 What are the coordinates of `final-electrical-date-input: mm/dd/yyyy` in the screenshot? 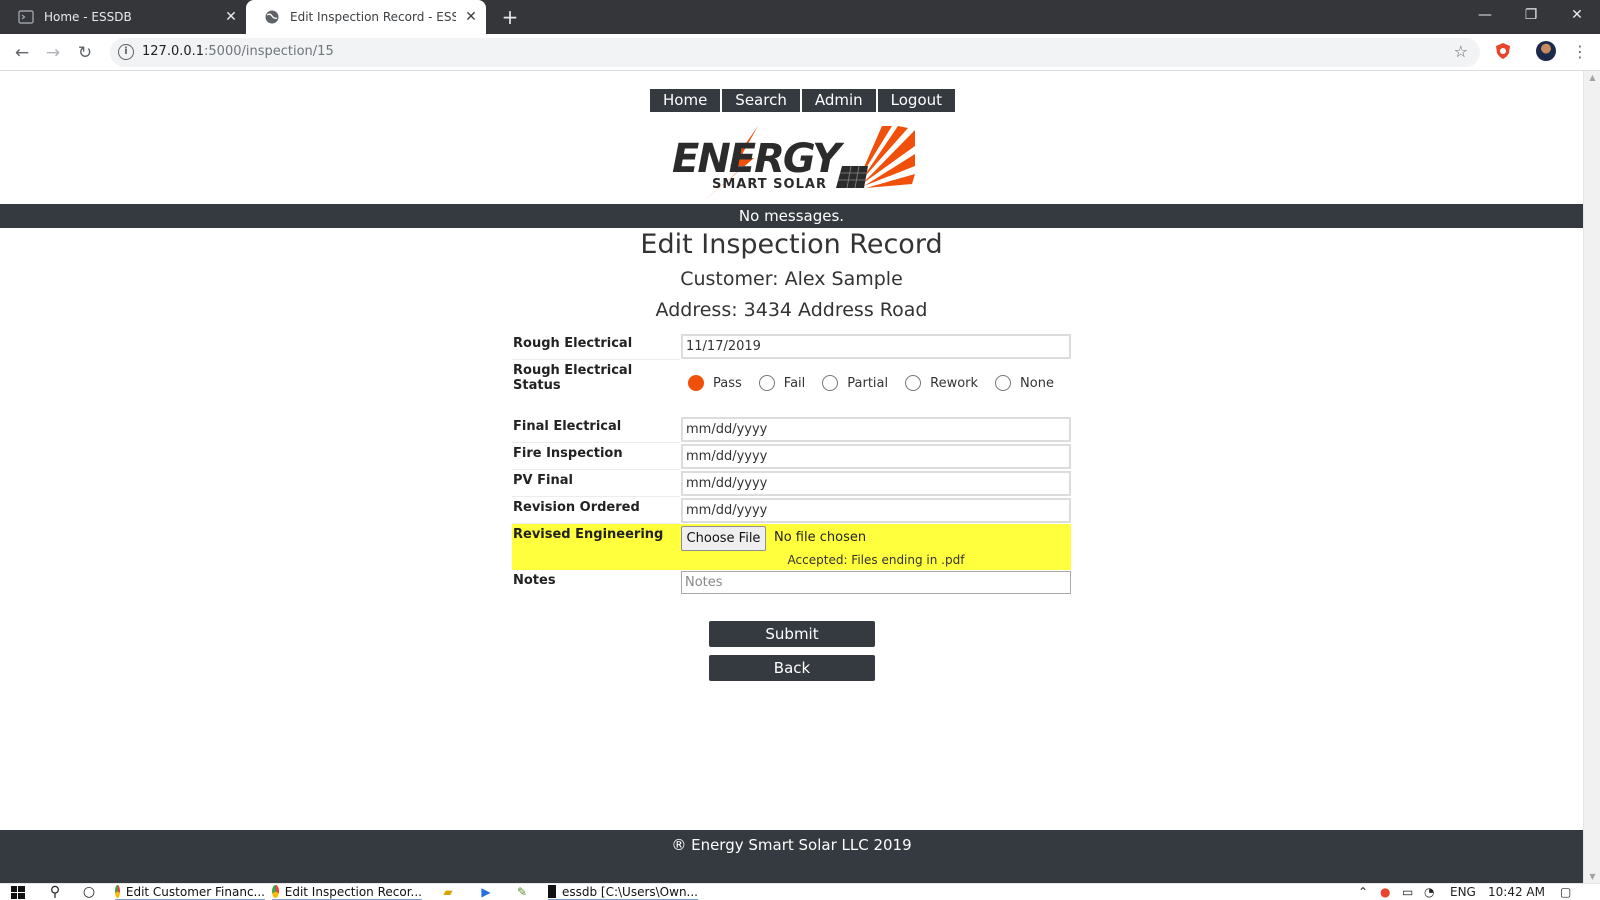 It's located at (876, 429).